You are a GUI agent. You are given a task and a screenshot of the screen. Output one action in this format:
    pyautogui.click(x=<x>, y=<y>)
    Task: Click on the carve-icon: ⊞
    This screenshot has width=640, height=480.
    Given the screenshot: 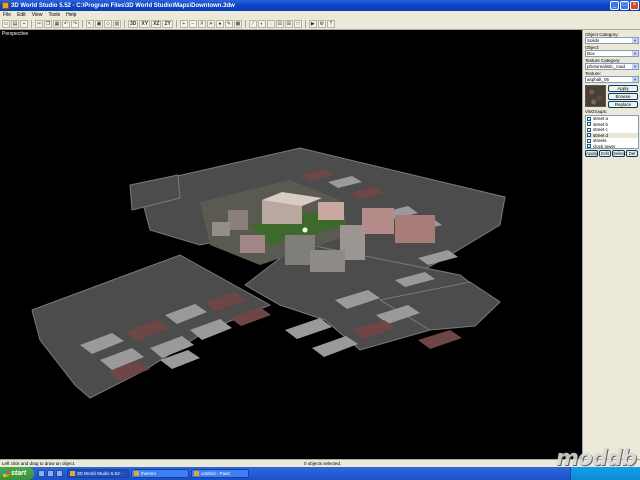 What is the action you would take?
    pyautogui.click(x=288, y=23)
    